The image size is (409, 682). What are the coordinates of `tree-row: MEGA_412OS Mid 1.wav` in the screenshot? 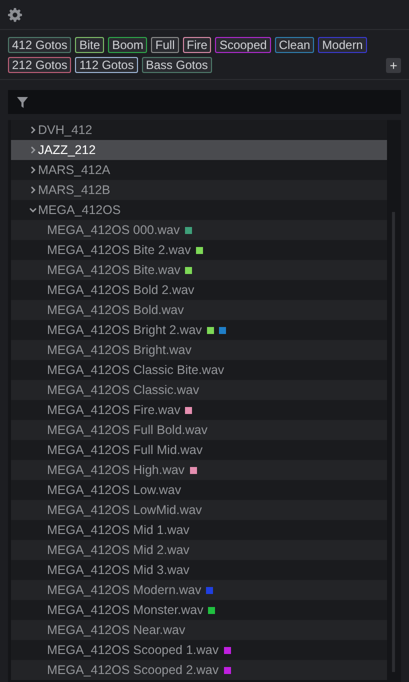 It's located at (199, 530).